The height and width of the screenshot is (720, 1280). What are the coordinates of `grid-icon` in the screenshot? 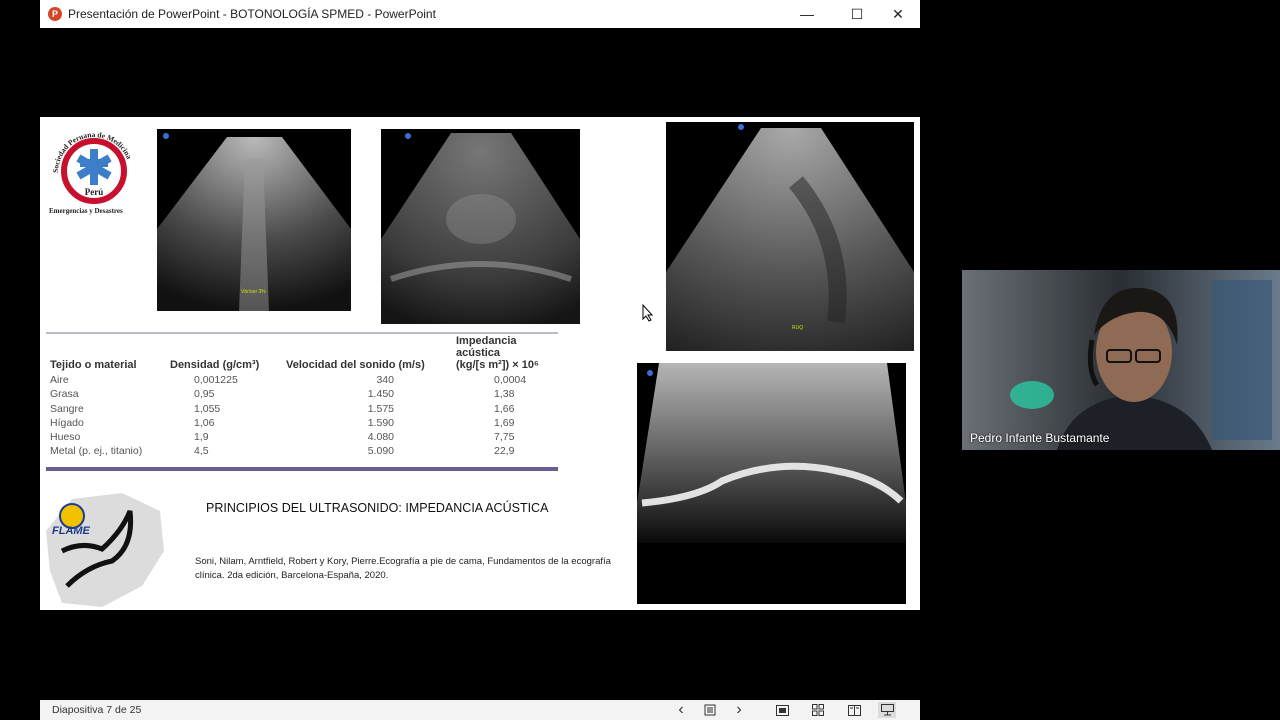 It's located at (818, 710).